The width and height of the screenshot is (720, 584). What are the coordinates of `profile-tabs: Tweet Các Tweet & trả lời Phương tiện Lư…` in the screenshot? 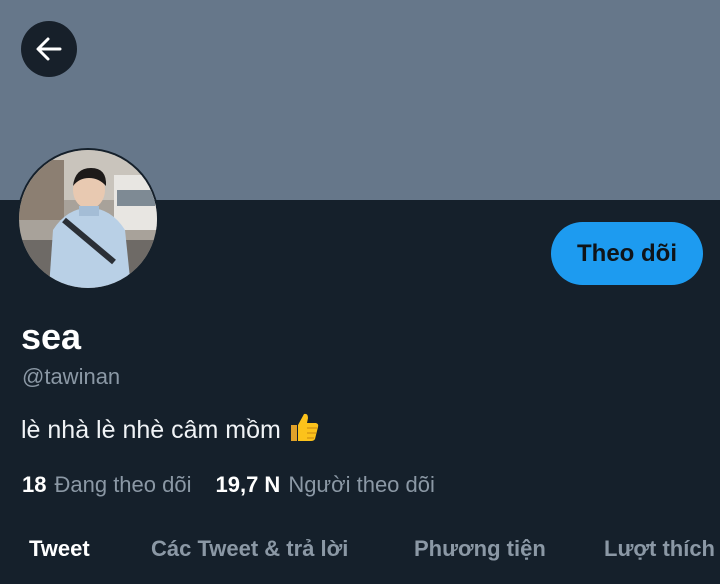 It's located at (360, 550).